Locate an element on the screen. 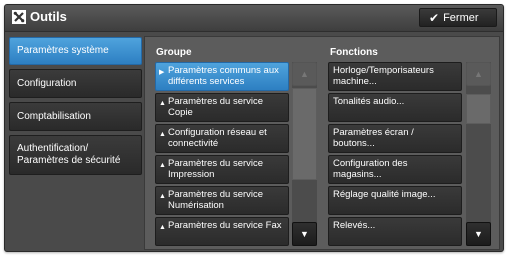 This screenshot has height=256, width=507. tab-label: Paramètres système is located at coordinates (63, 50).